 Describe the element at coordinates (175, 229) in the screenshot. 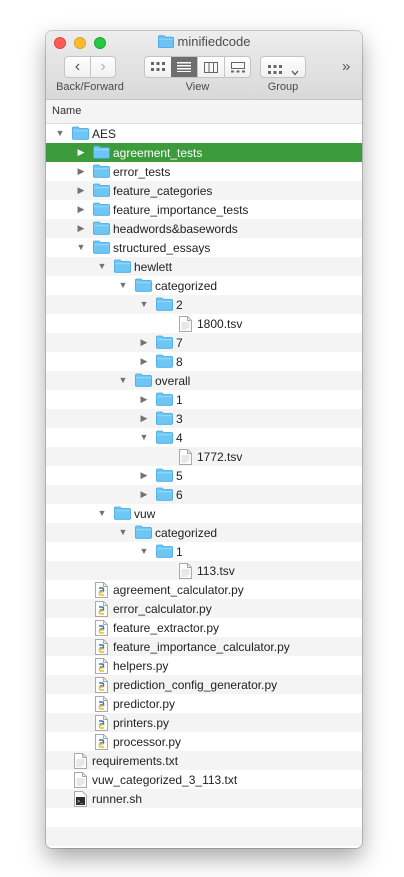

I see `item-name: headwords&basewords` at that location.